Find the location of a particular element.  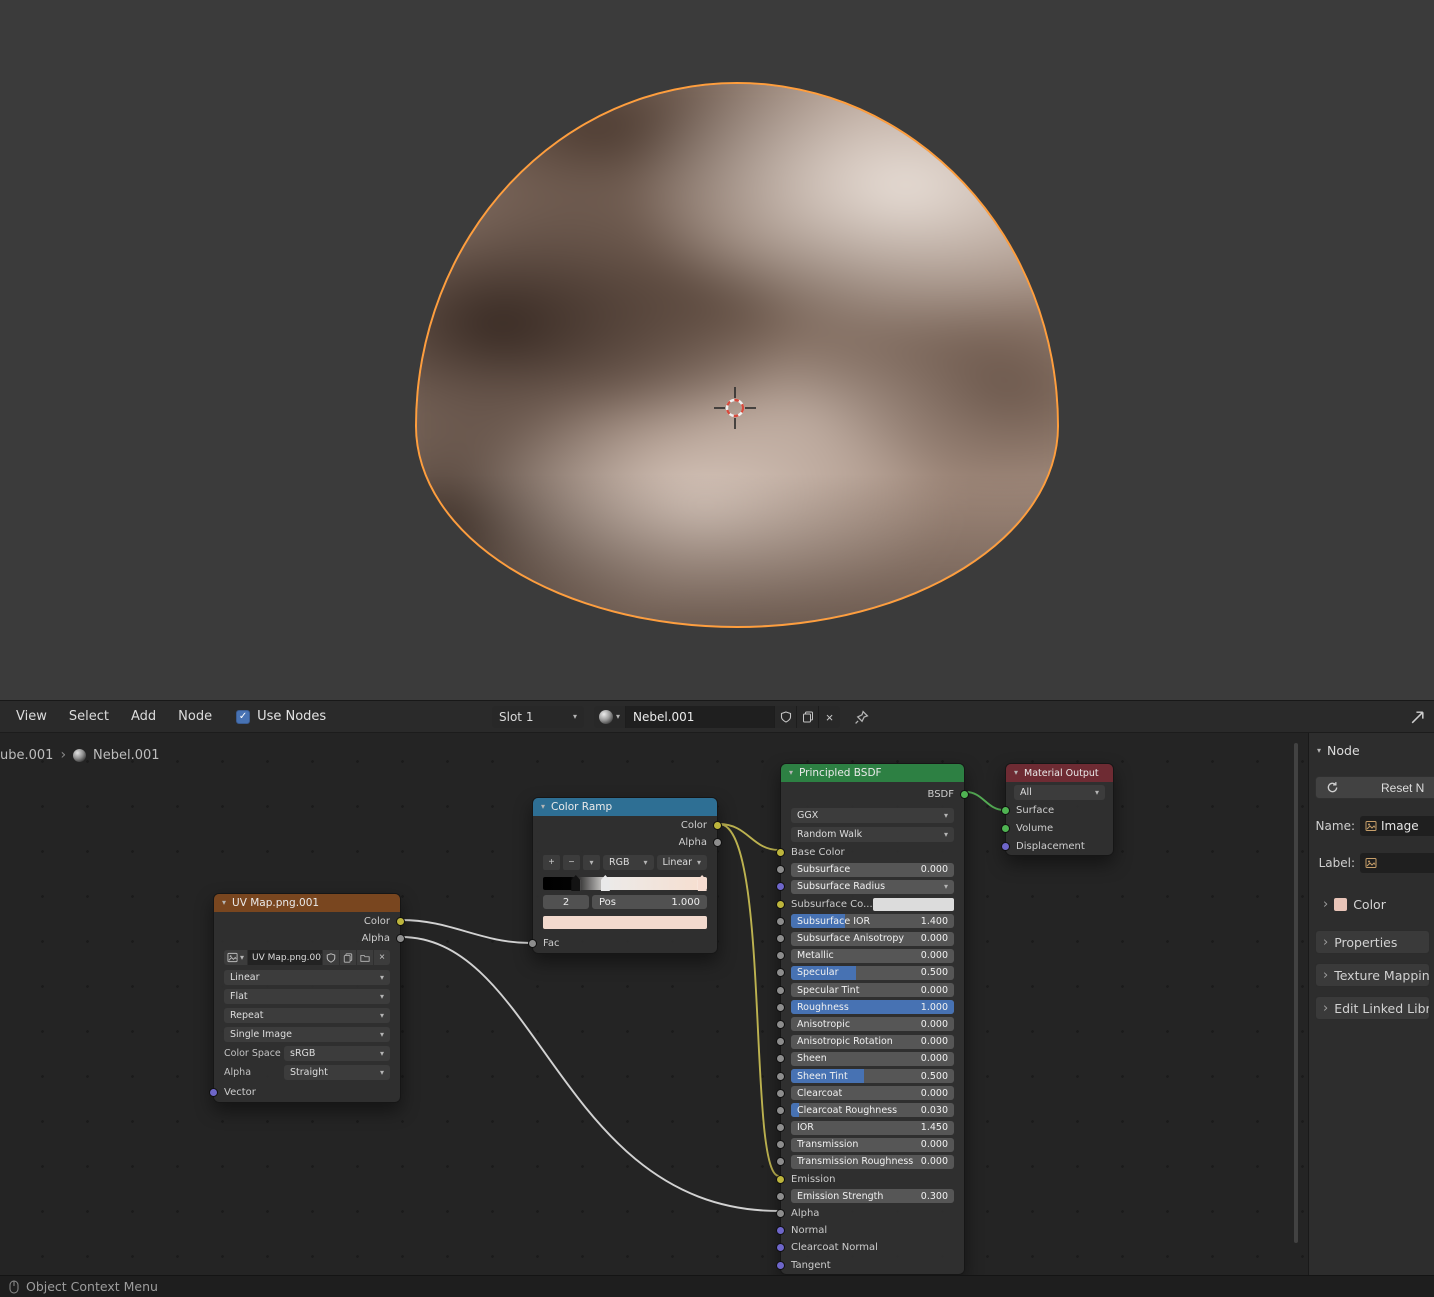

uv-dropdown-flat: Flat ▾ is located at coordinates (307, 996).